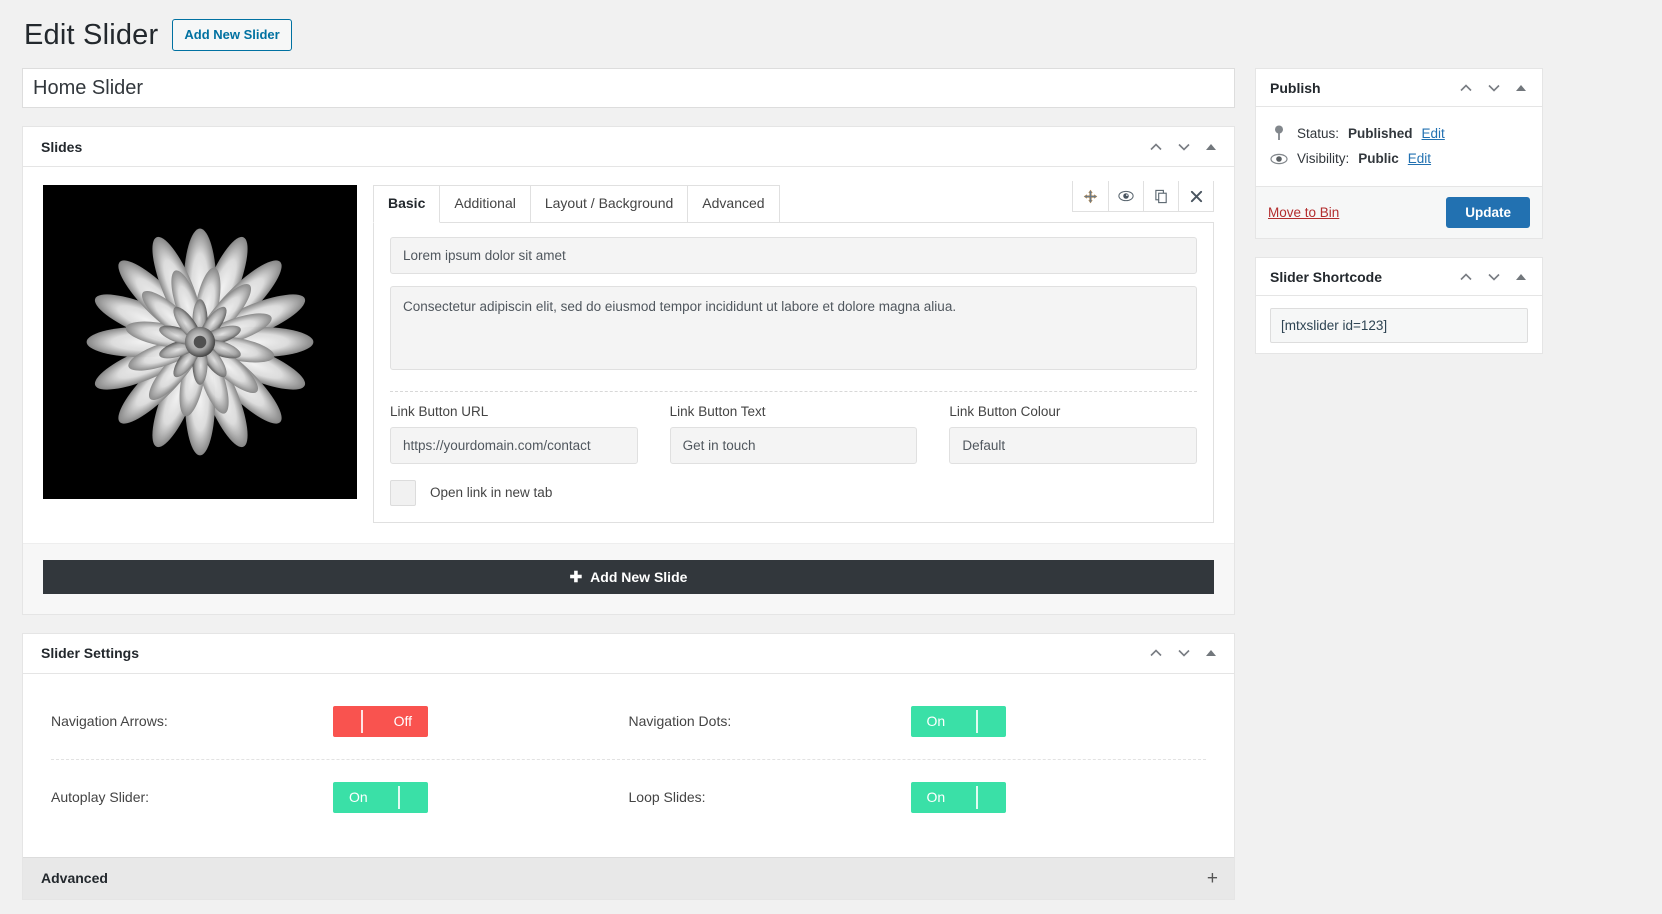  Describe the element at coordinates (628, 877) in the screenshot. I see `advanced-accordion: Advanced +` at that location.